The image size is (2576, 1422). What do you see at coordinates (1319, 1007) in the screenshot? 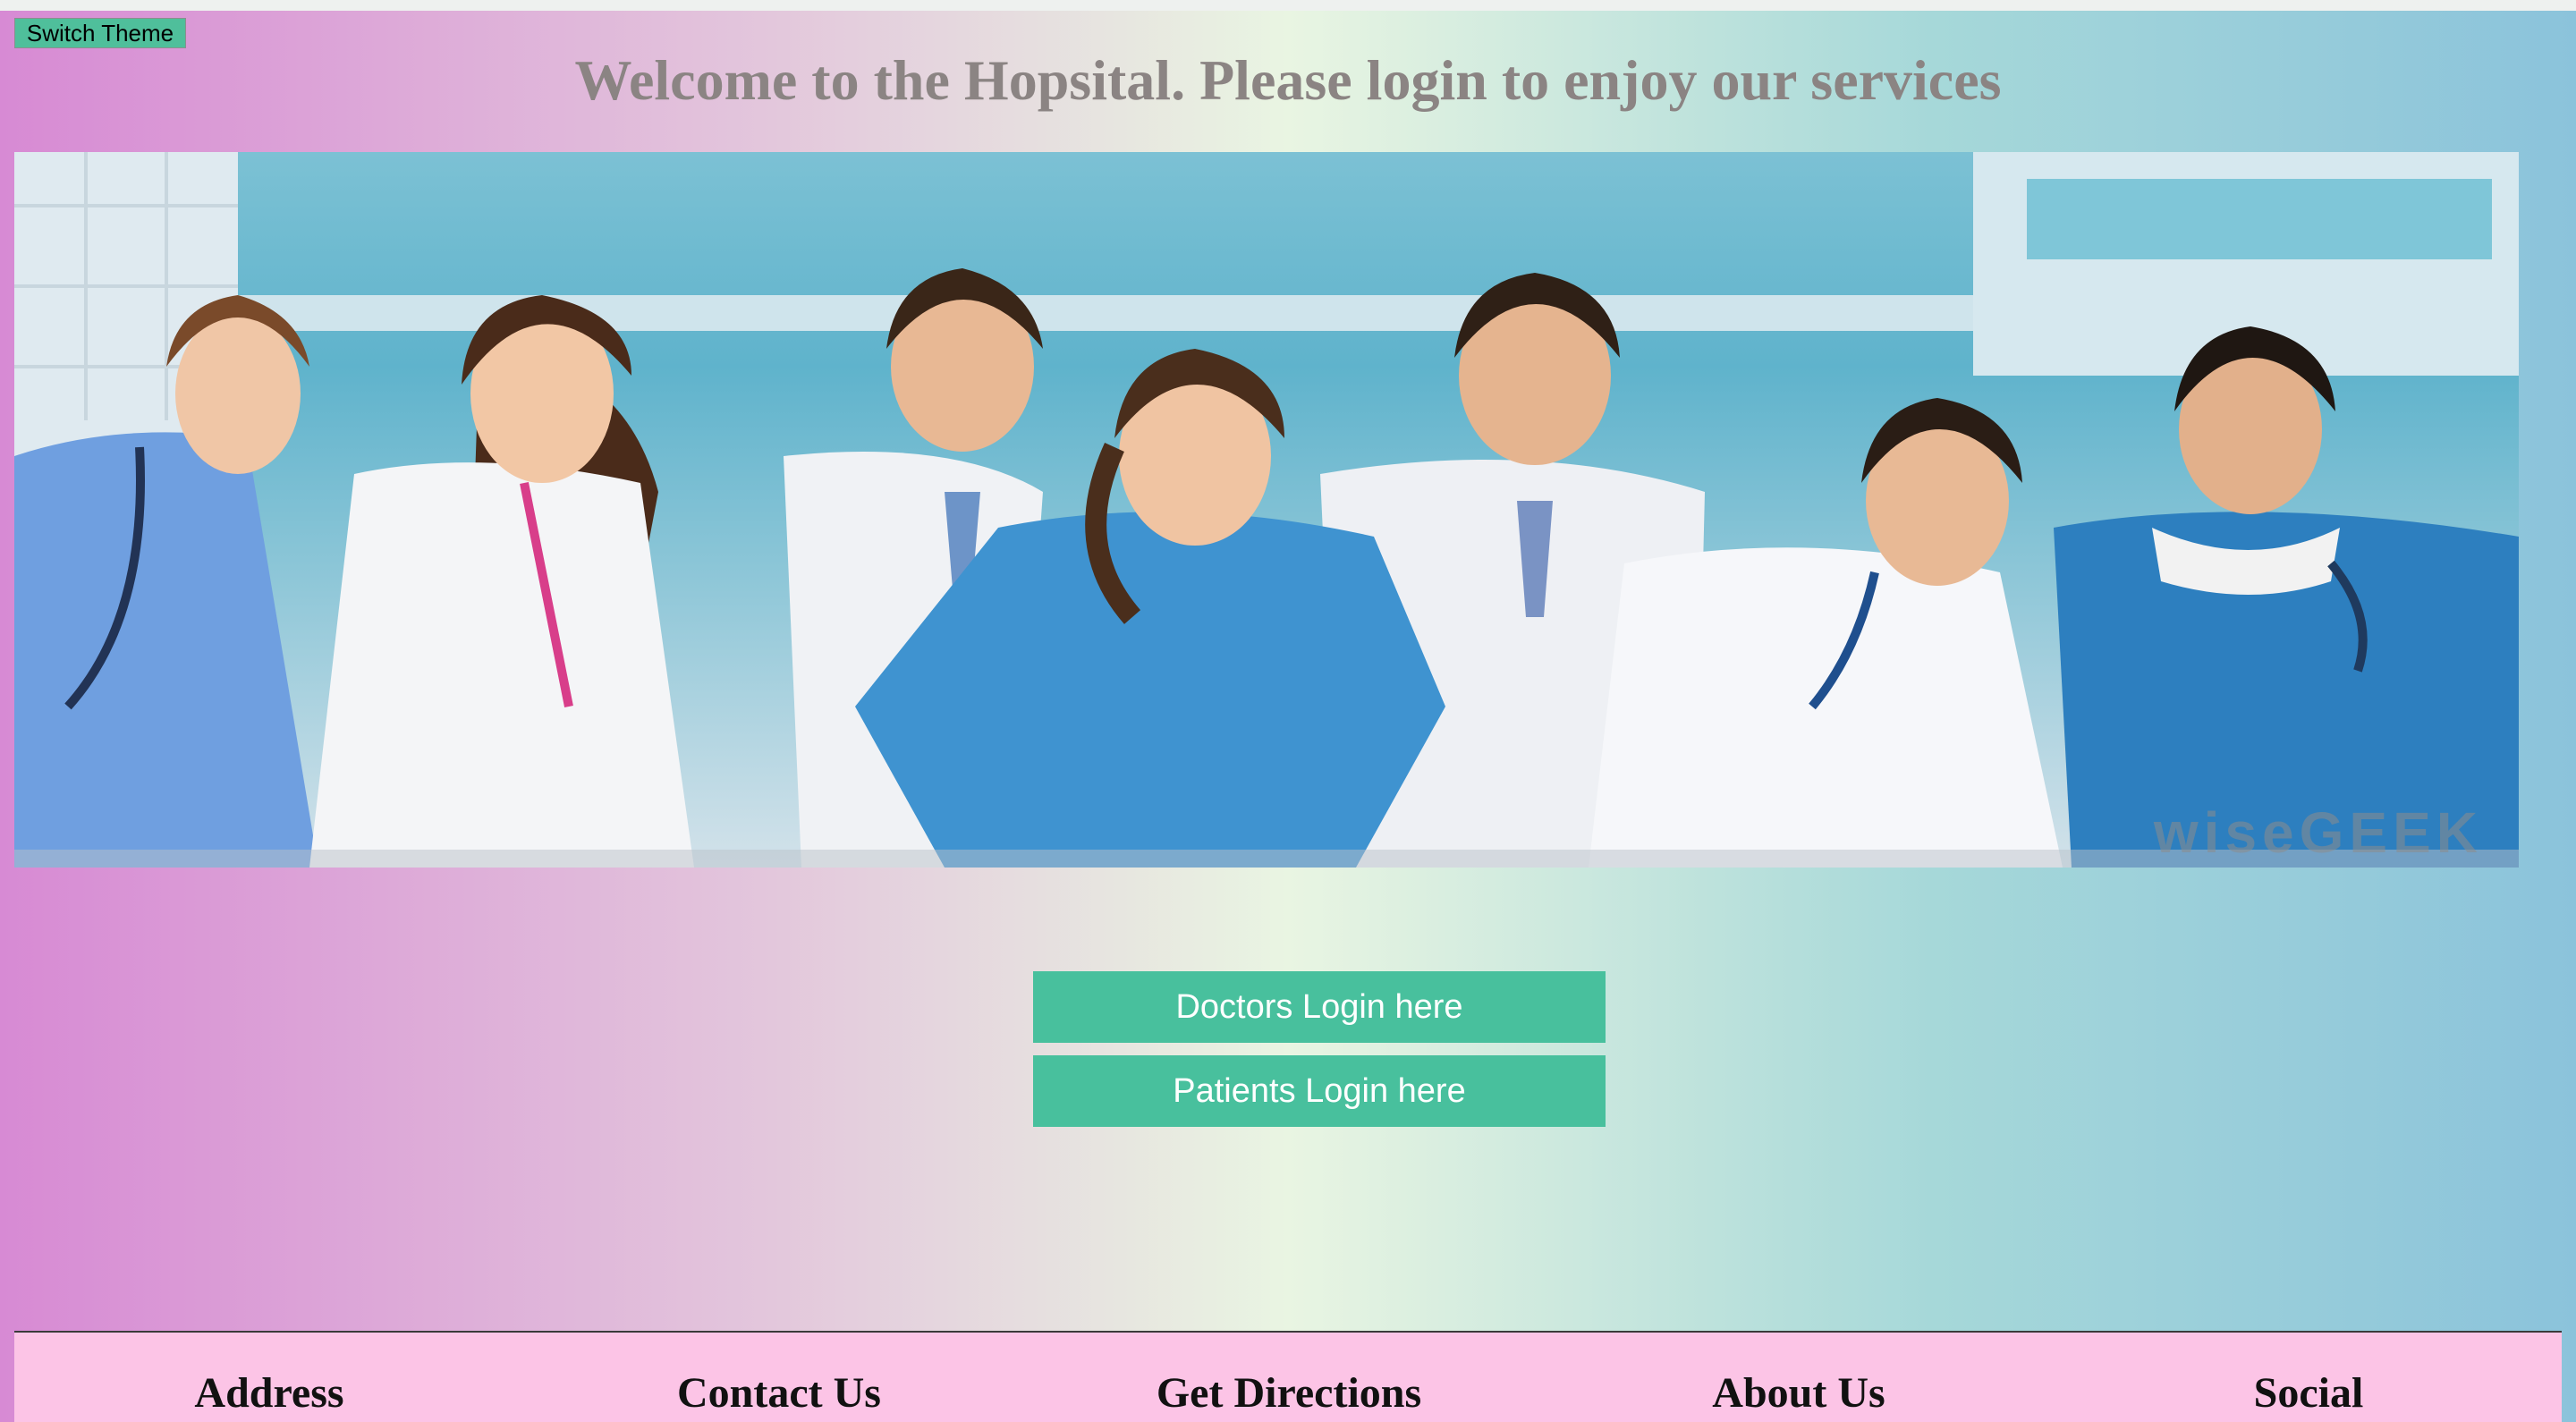
I see `doctors-login-button: Doctors Login here` at bounding box center [1319, 1007].